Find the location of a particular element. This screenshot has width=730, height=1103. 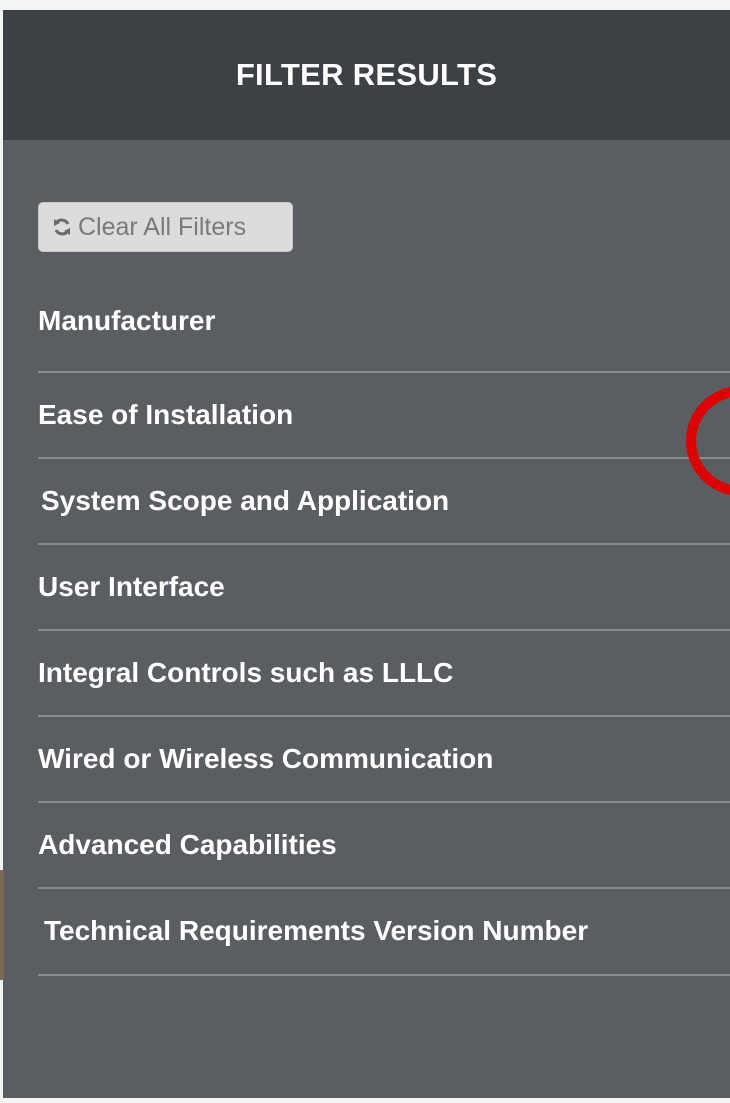

filter-item-manufacturer: Manufacturer is located at coordinates (384, 321).